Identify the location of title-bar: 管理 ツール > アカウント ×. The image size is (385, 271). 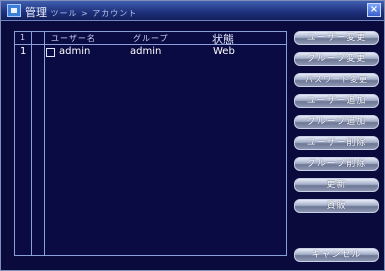
(192, 11).